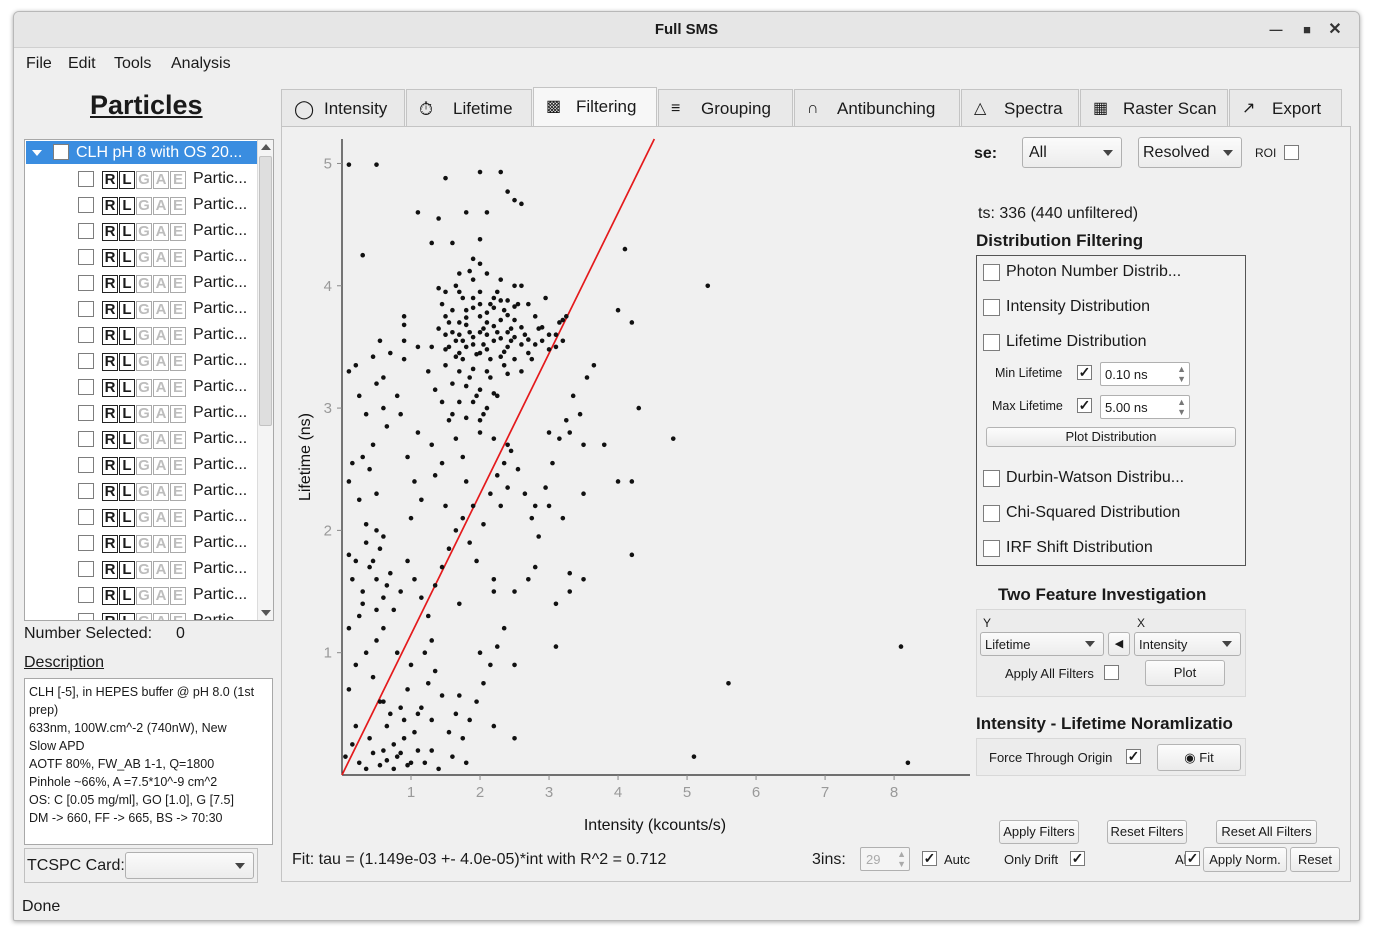 The height and width of the screenshot is (937, 1373). I want to click on fit-button: ◉ Fit, so click(1199, 757).